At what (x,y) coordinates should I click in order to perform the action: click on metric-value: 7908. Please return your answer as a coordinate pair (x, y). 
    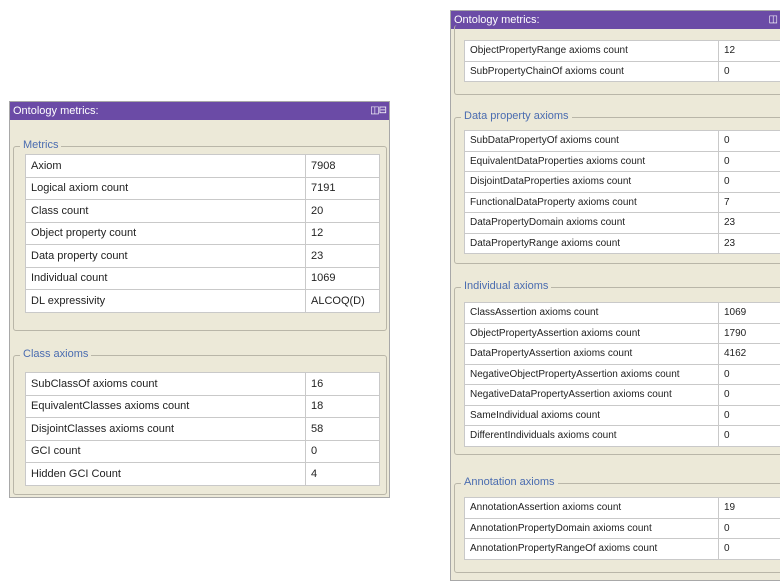
    Looking at the image, I should click on (342, 166).